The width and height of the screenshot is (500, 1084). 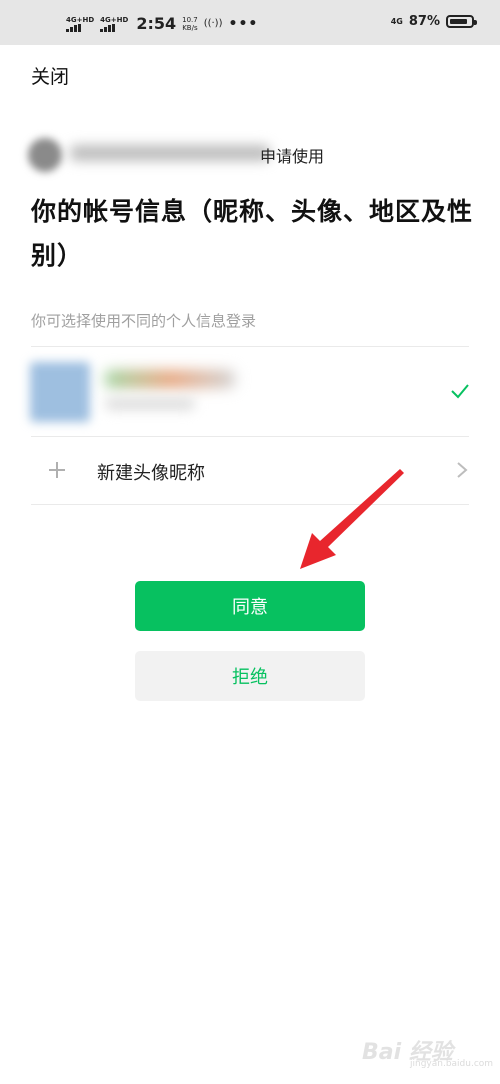 I want to click on watermark-sub: jingyan.baidu.com, so click(x=452, y=1064).